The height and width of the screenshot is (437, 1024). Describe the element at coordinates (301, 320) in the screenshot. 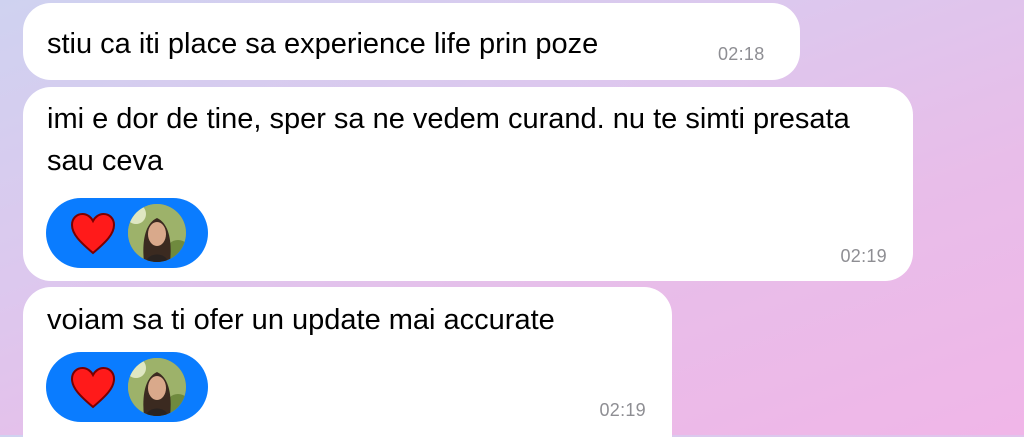

I see `message-text: voiam sa ti ofer un update mai accurate` at that location.